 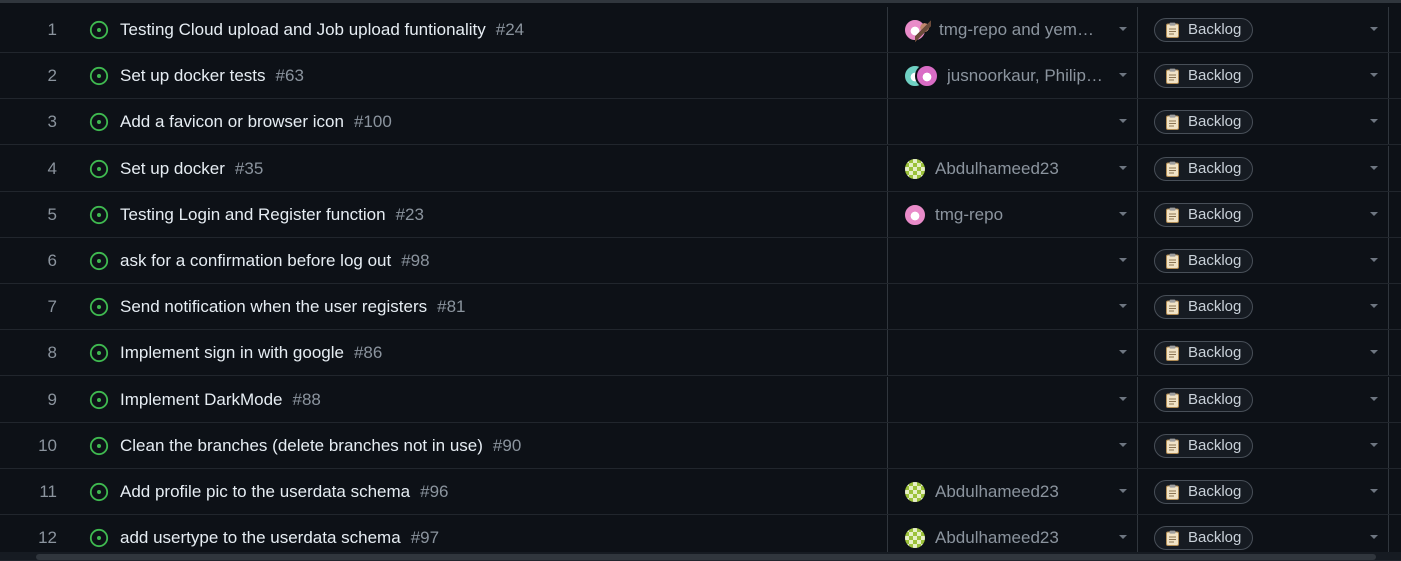 I want to click on issue-title-link: ask for a confirmation before log out, so click(x=255, y=261).